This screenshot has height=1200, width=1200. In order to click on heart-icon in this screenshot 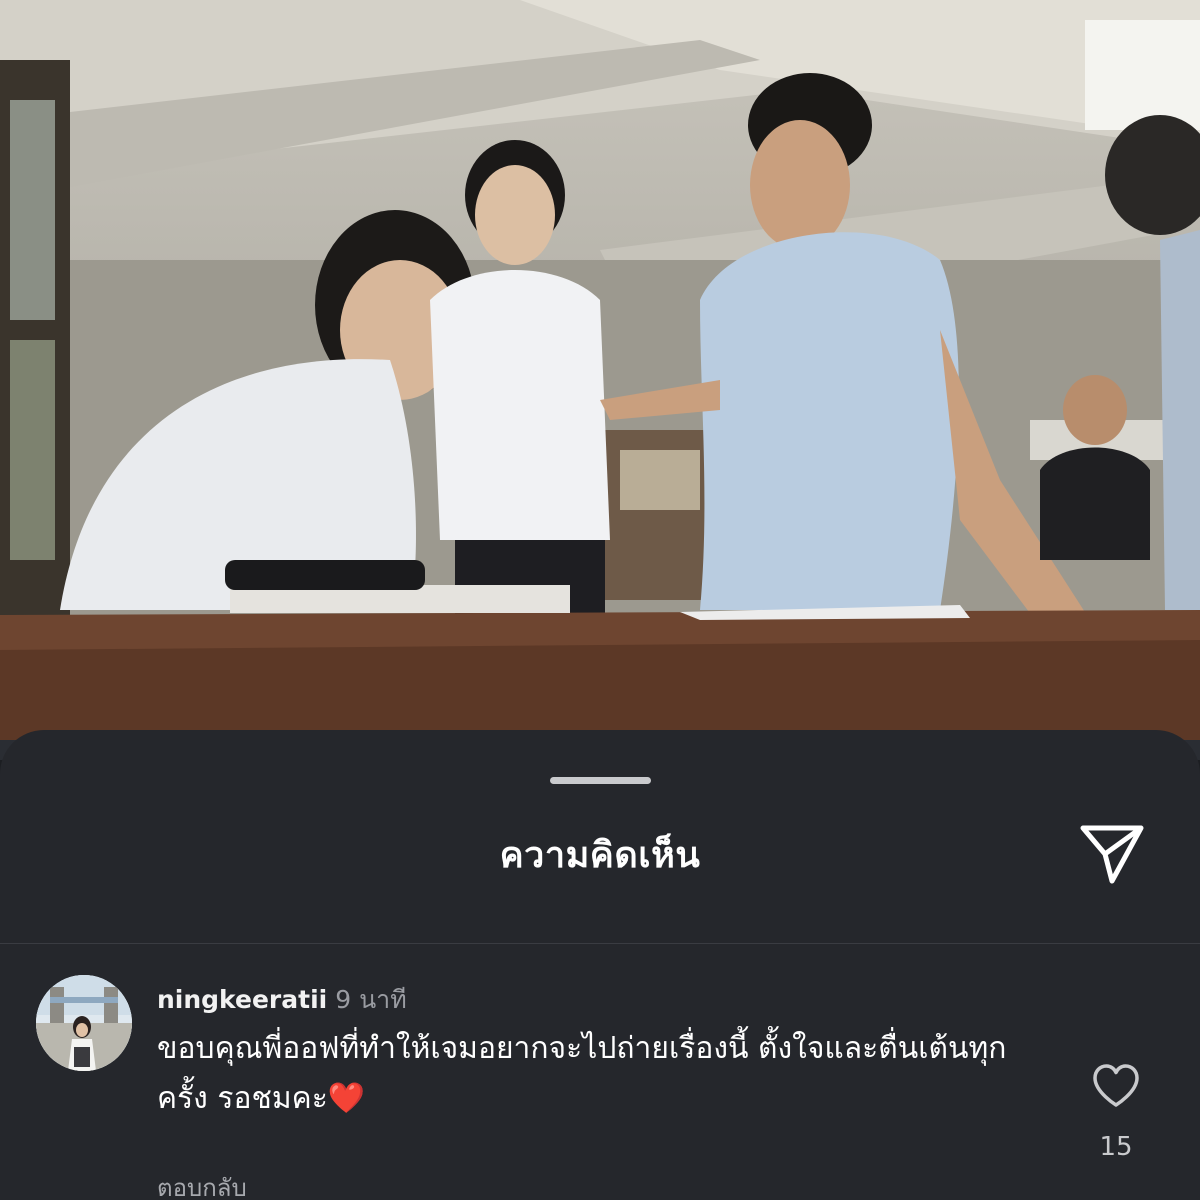, I will do `click(1116, 1085)`.